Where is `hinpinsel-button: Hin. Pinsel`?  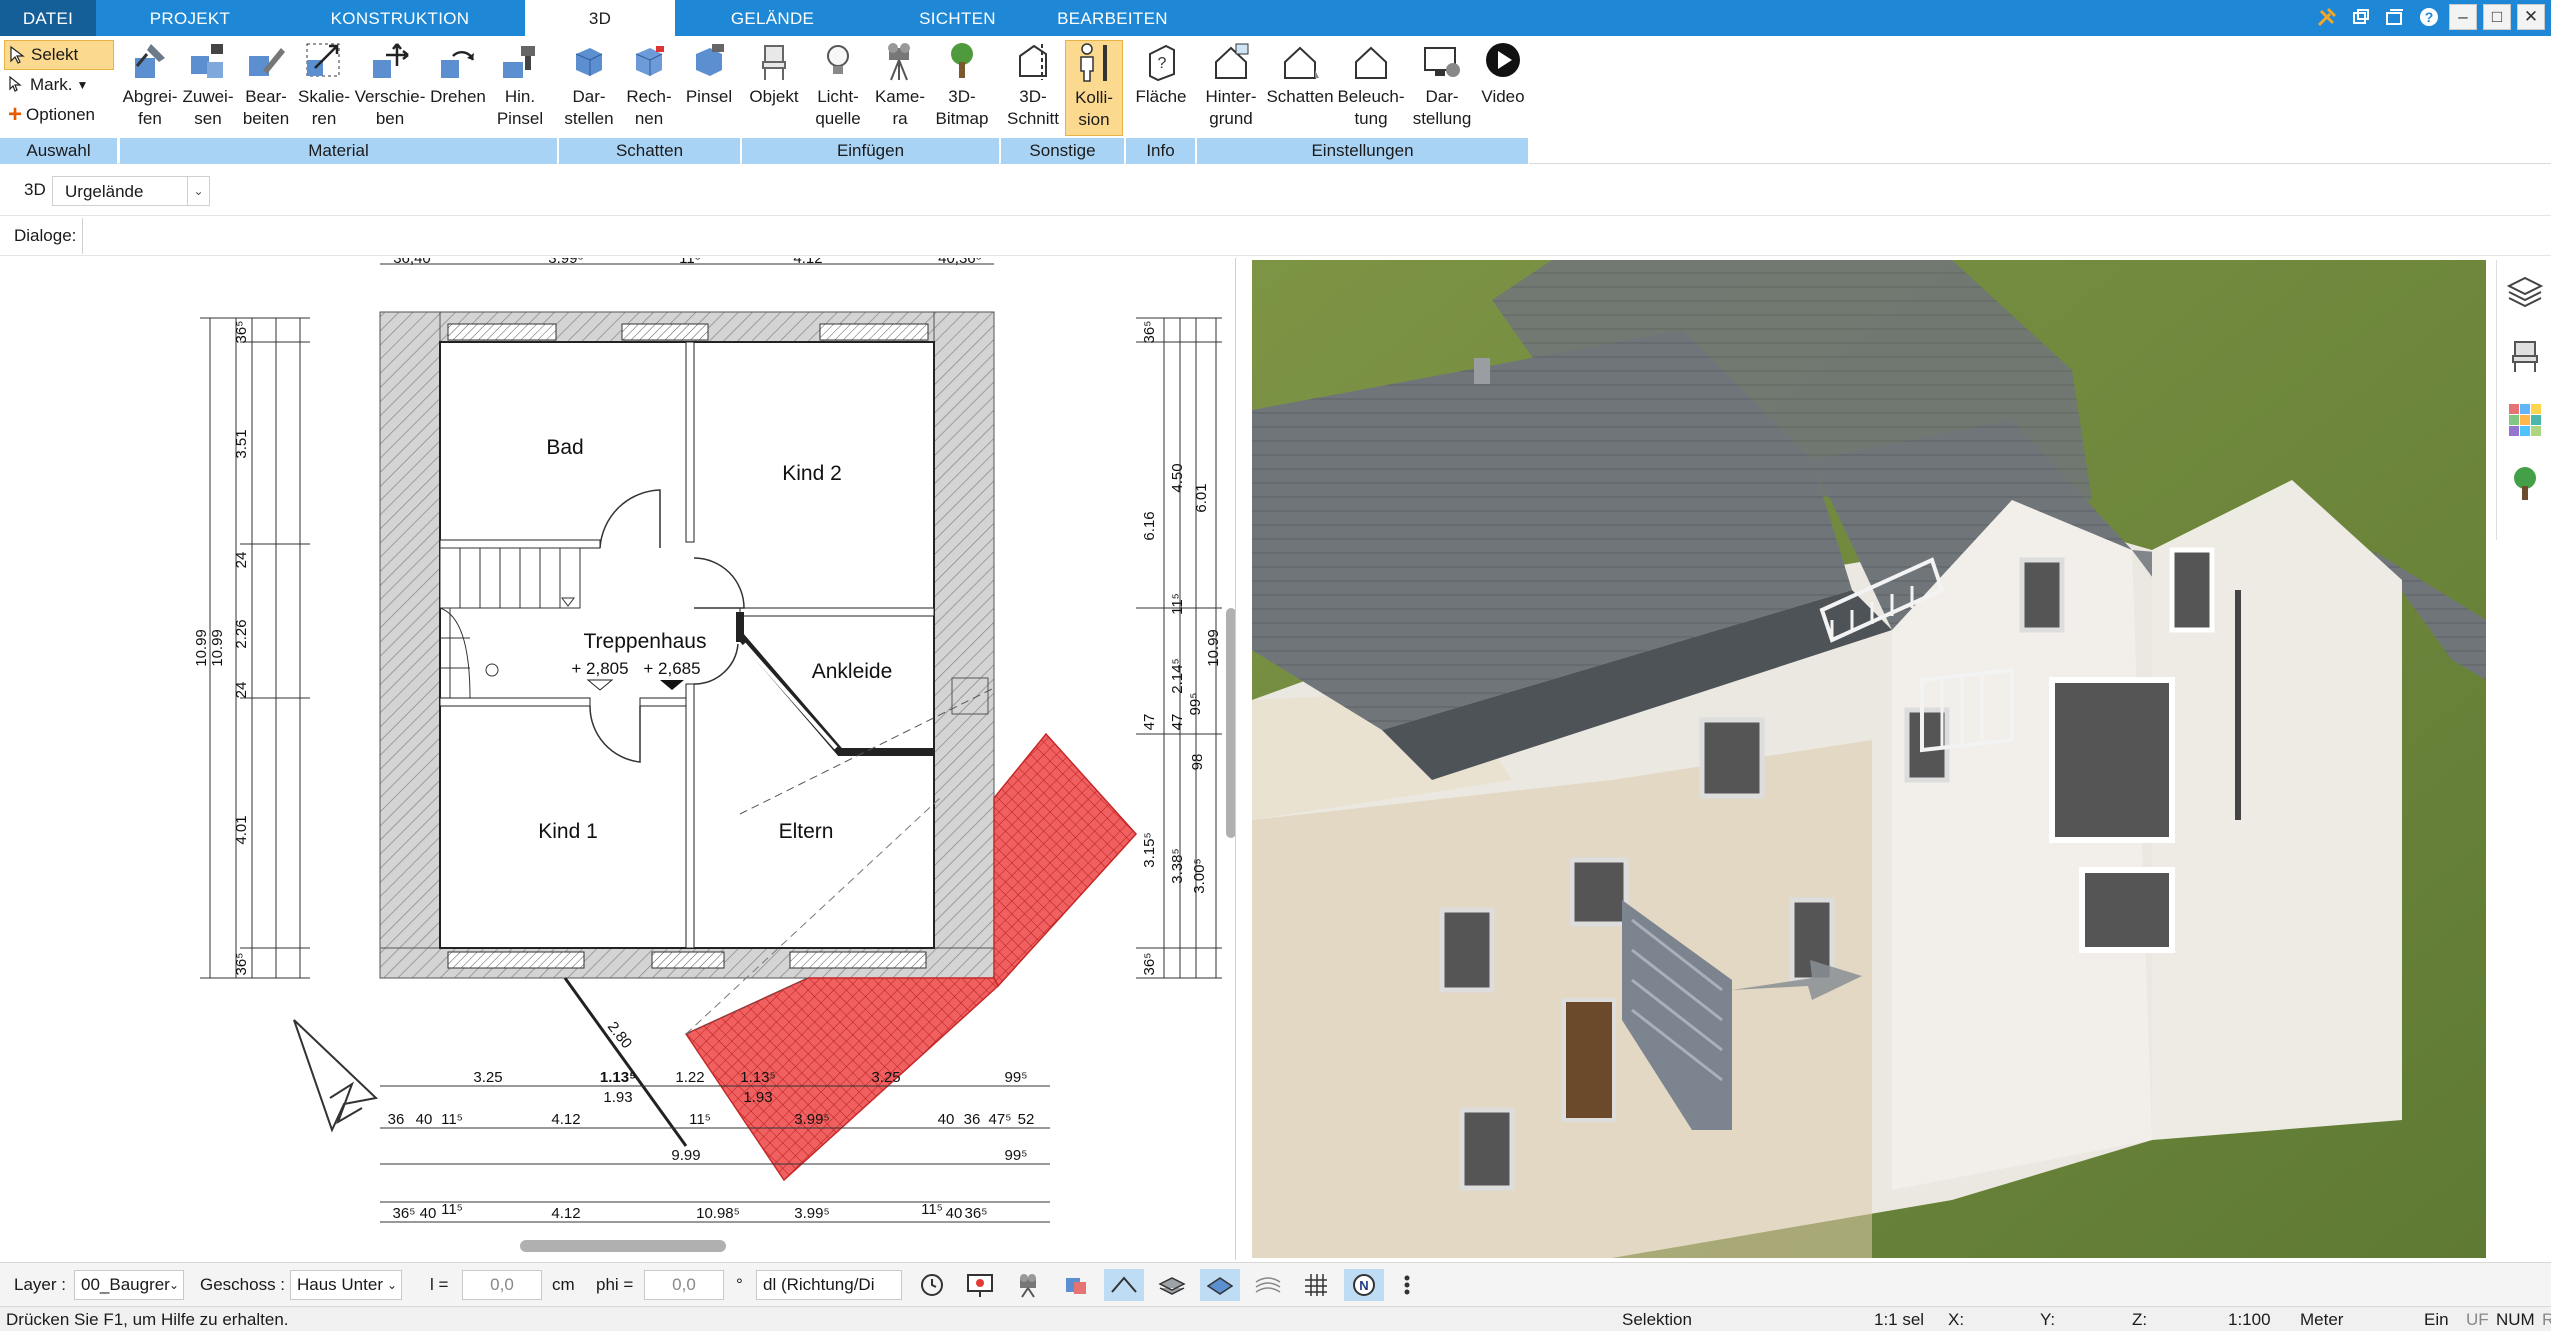 hinpinsel-button: Hin. Pinsel is located at coordinates (520, 88).